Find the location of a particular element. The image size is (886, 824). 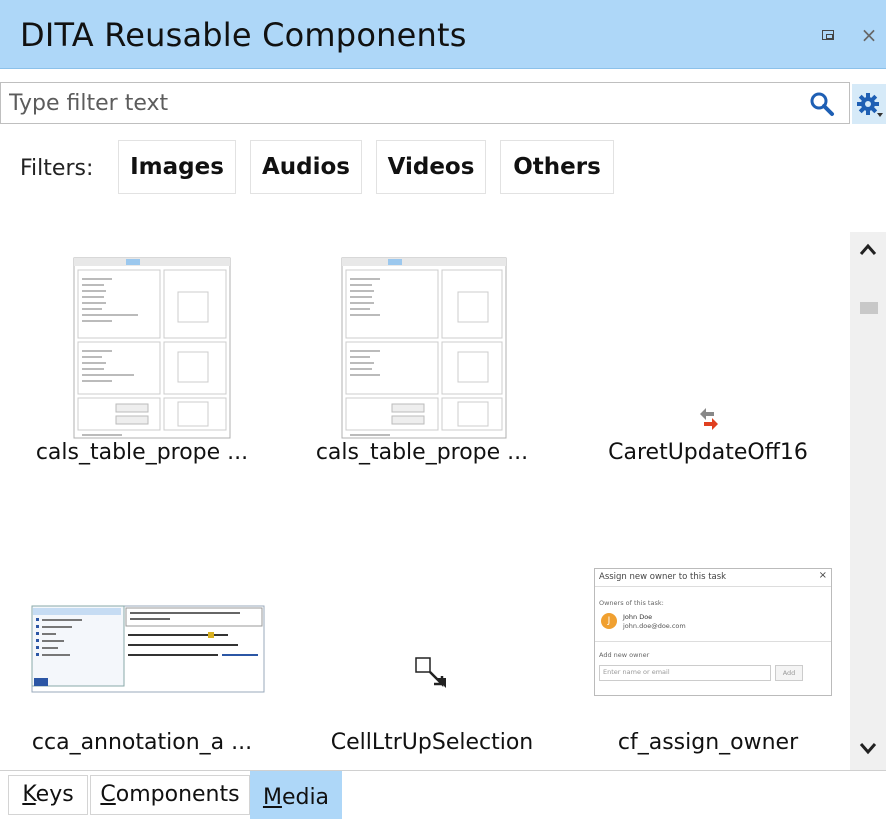

restore-icon is located at coordinates (828, 35).